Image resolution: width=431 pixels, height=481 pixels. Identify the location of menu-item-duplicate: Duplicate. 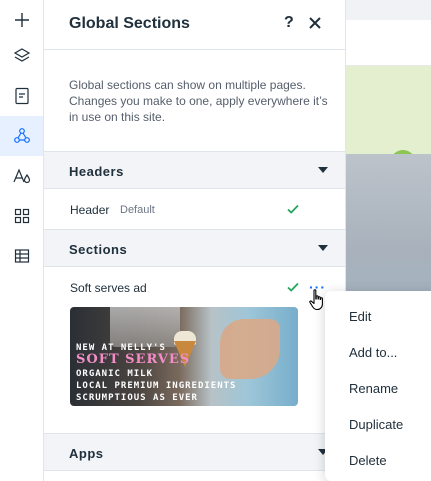
(376, 424).